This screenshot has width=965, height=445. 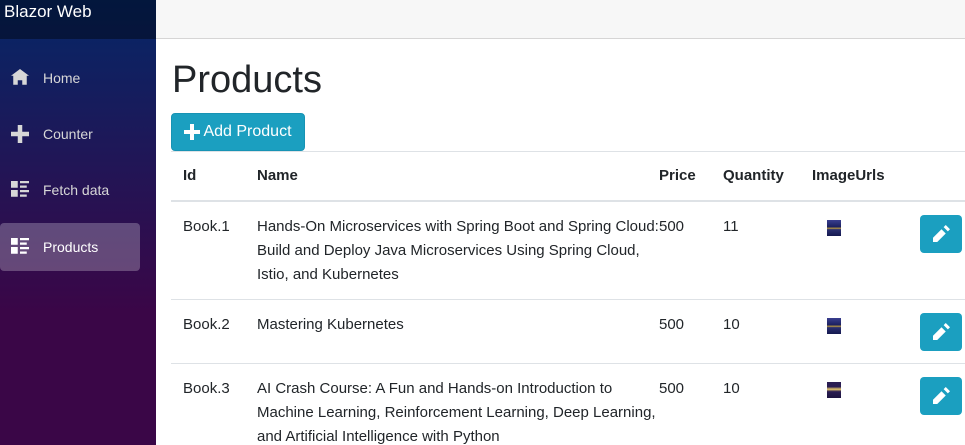 I want to click on top-bar, so click(x=560, y=19).